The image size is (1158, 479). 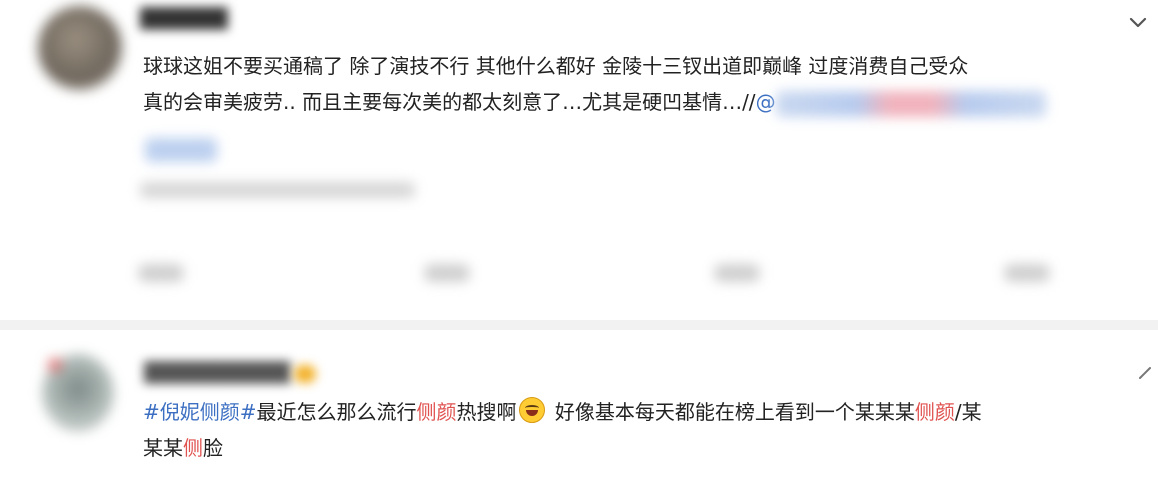 I want to click on post-text-line: 真的会审美疲劳.. 而且主要每次美的都太刻意了…尤其是硬凹基情…//@, so click(x=594, y=102).